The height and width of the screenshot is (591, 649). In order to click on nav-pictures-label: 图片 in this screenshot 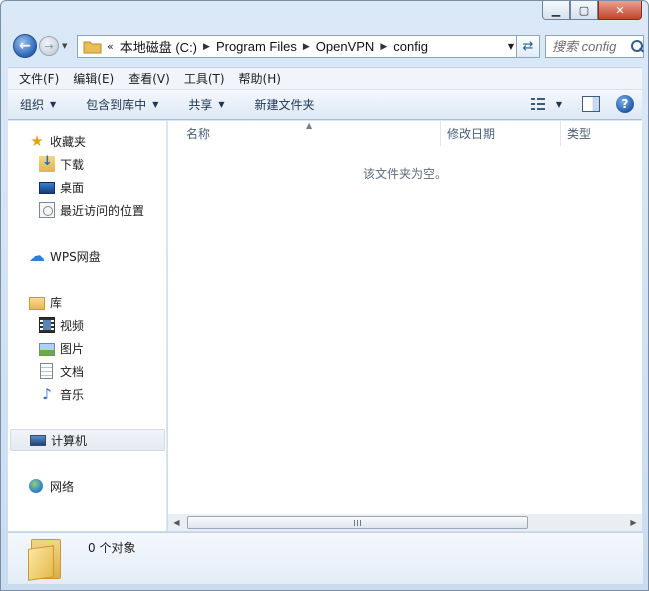, I will do `click(72, 348)`.